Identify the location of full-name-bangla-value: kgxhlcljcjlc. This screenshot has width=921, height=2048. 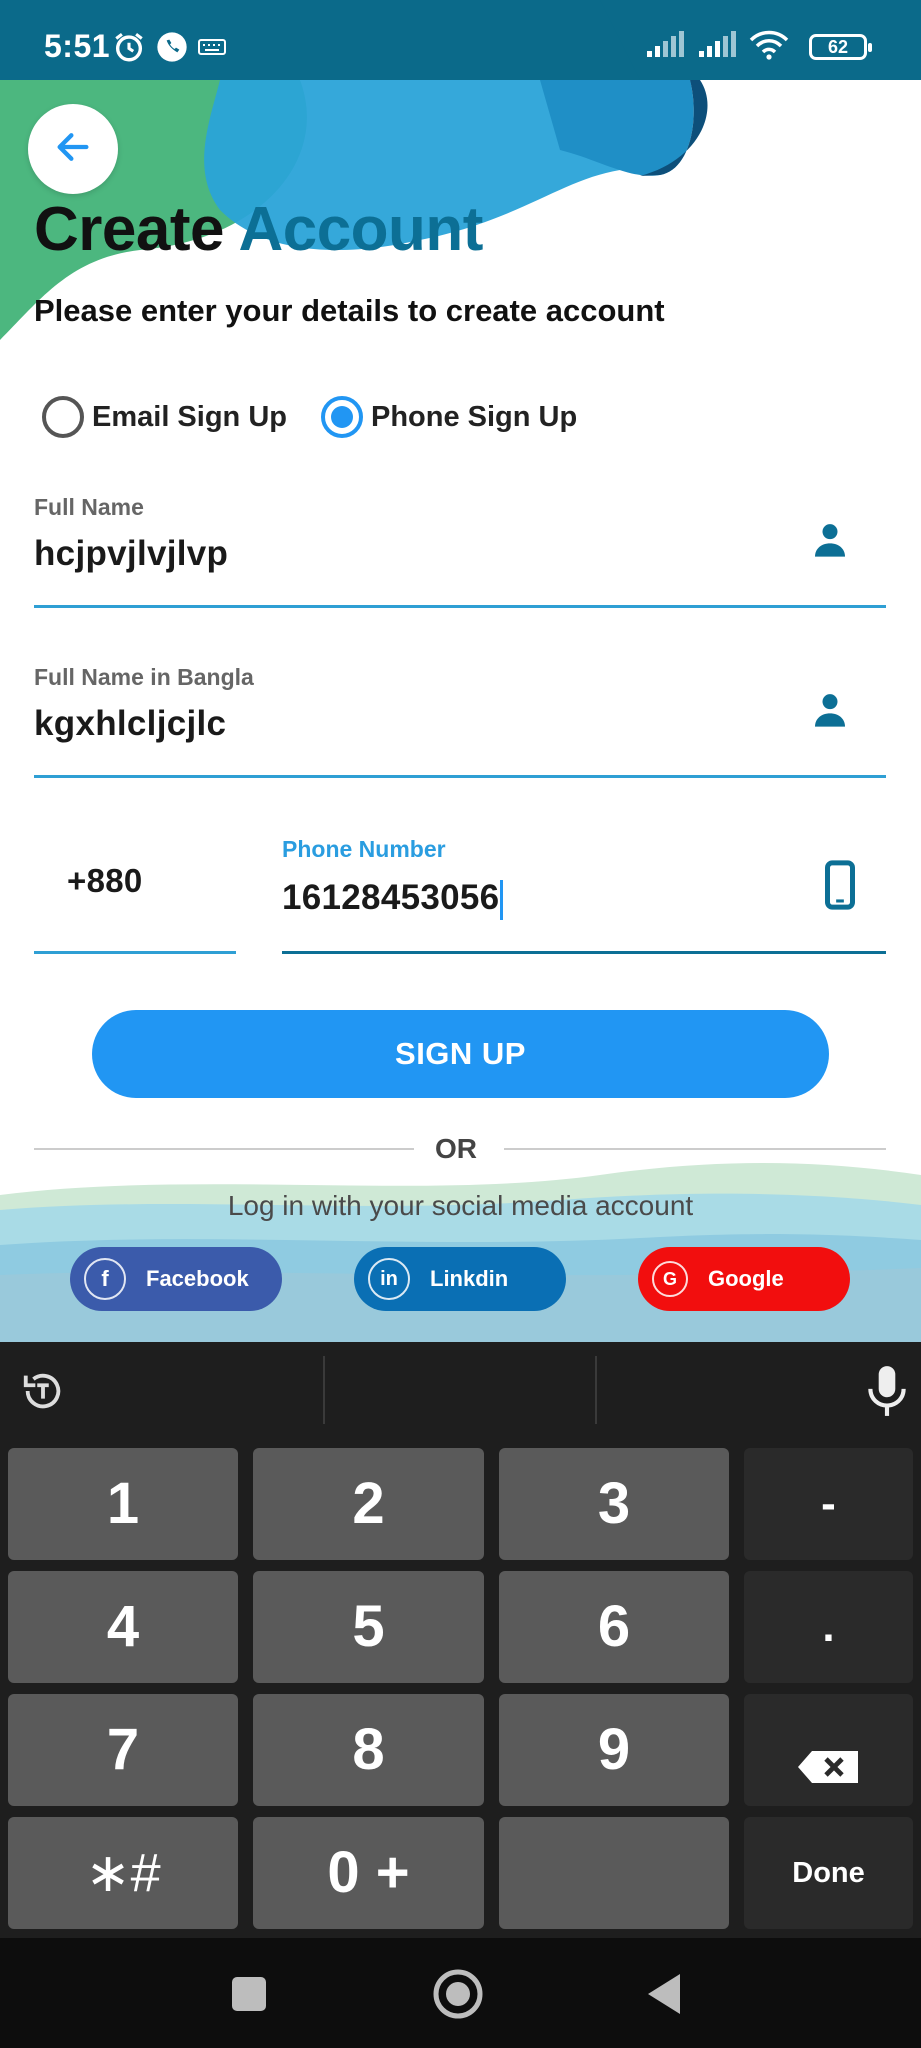
(130, 723).